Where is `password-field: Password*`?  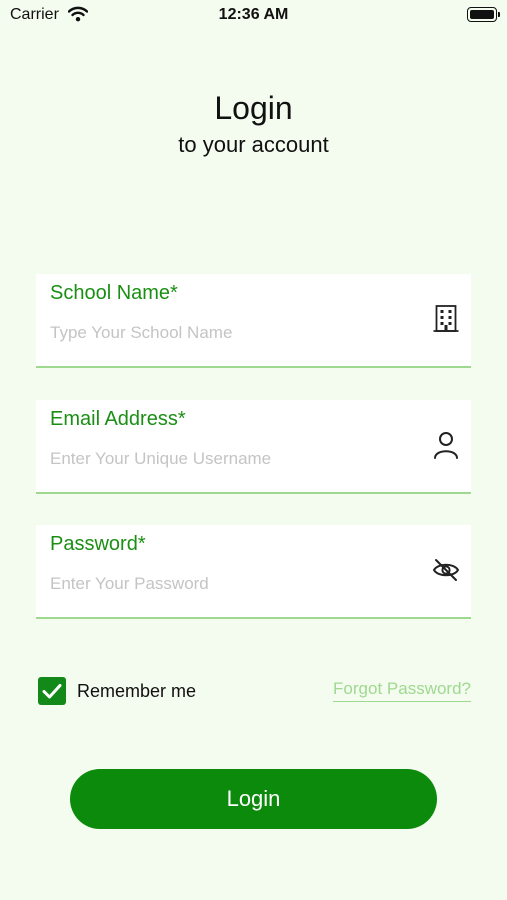
password-field: Password* is located at coordinates (253, 572).